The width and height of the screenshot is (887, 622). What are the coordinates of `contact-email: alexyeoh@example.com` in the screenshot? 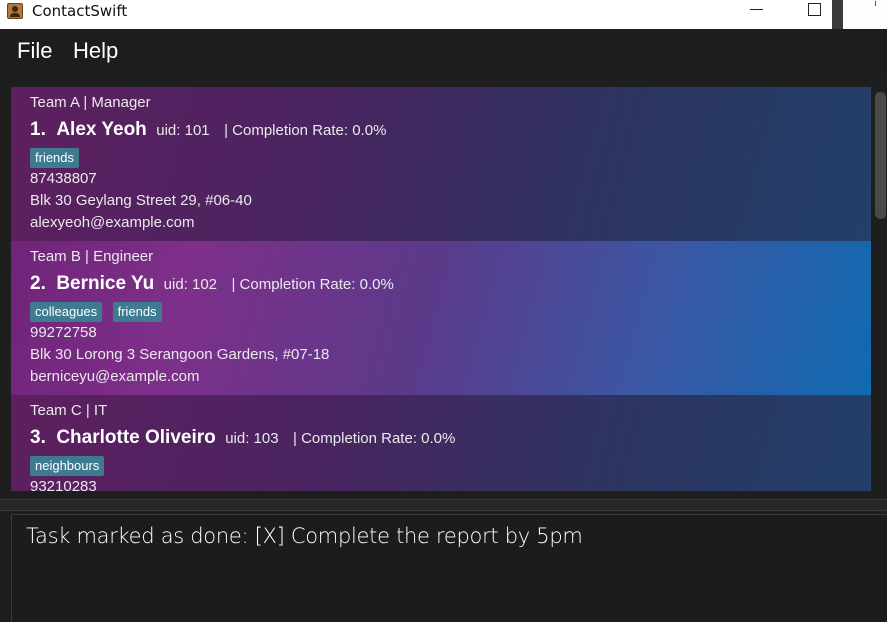 It's located at (112, 222).